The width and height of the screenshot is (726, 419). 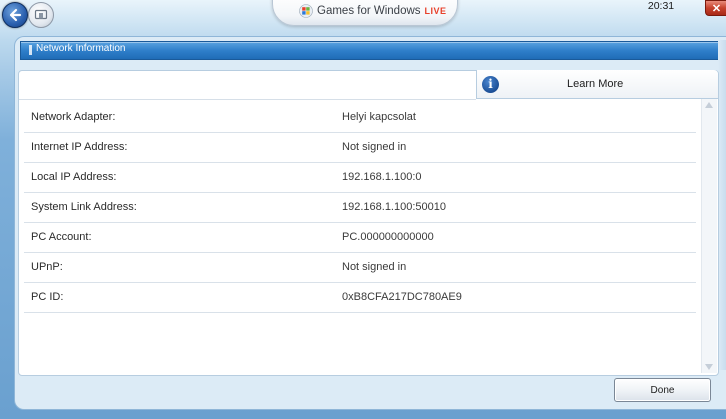 I want to click on row-label: Internet IP Address:, so click(x=79, y=147).